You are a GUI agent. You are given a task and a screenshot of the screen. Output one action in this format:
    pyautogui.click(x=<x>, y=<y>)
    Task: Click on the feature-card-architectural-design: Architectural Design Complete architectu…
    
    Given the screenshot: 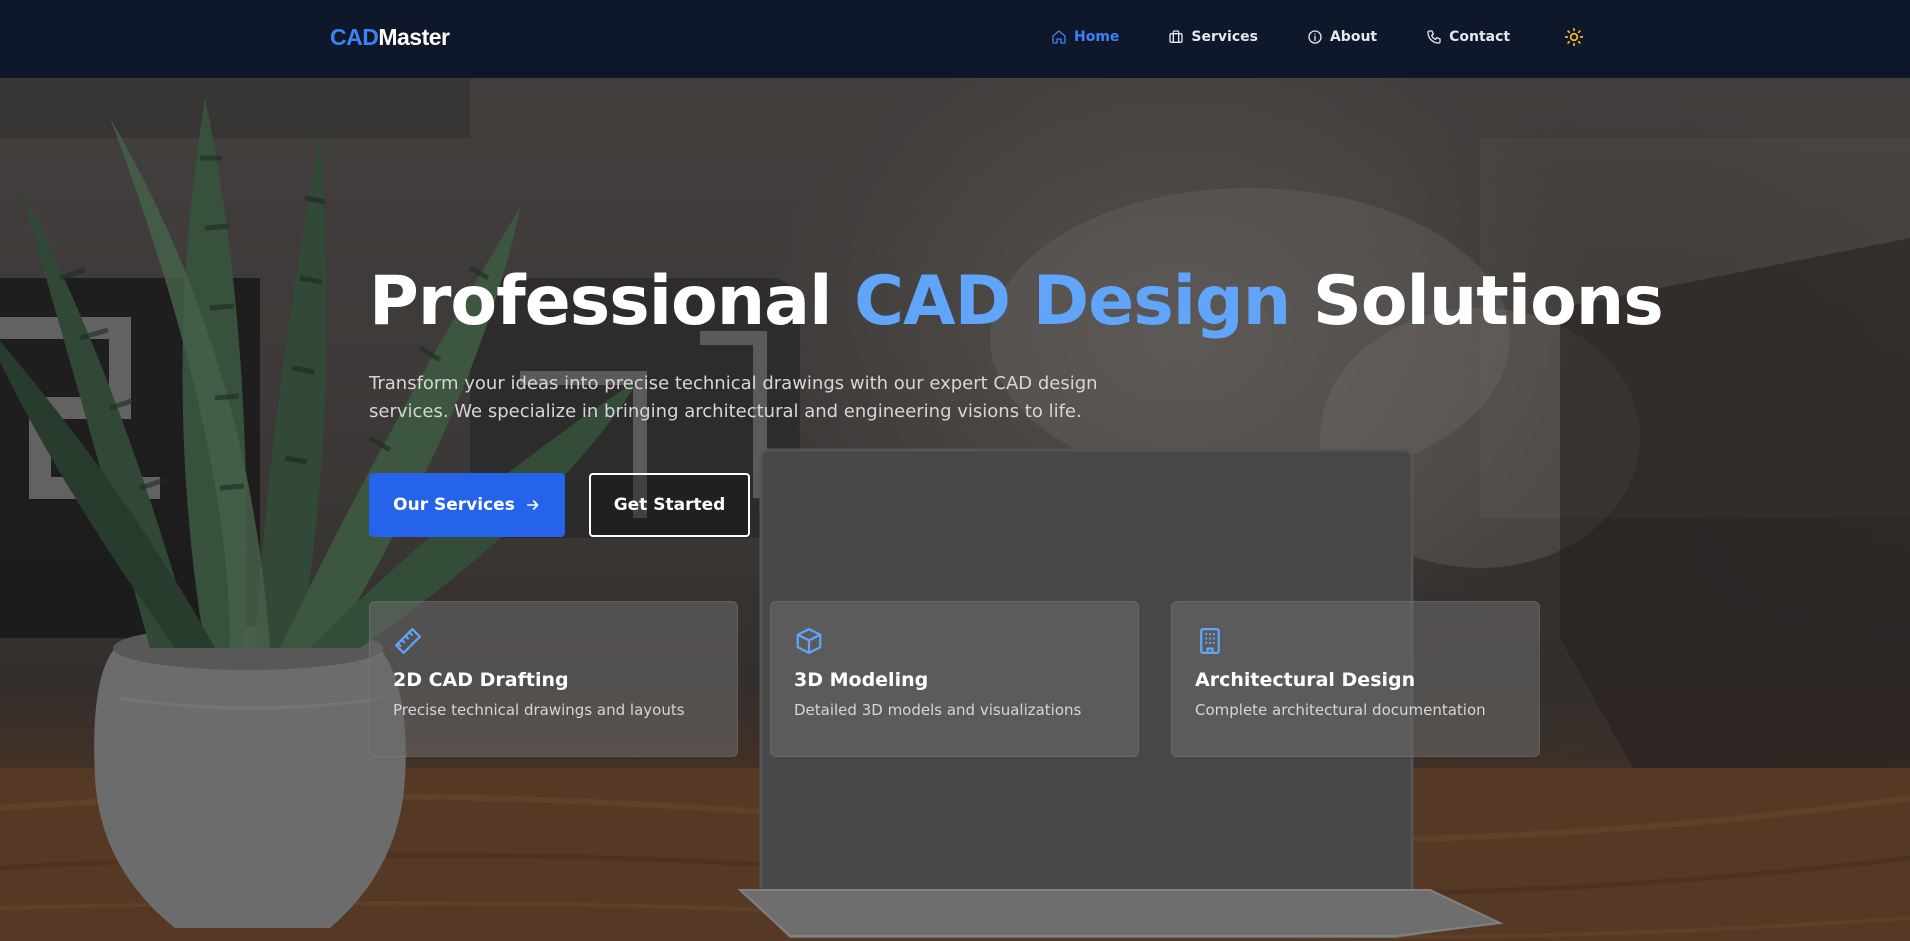 What is the action you would take?
    pyautogui.click(x=1355, y=679)
    